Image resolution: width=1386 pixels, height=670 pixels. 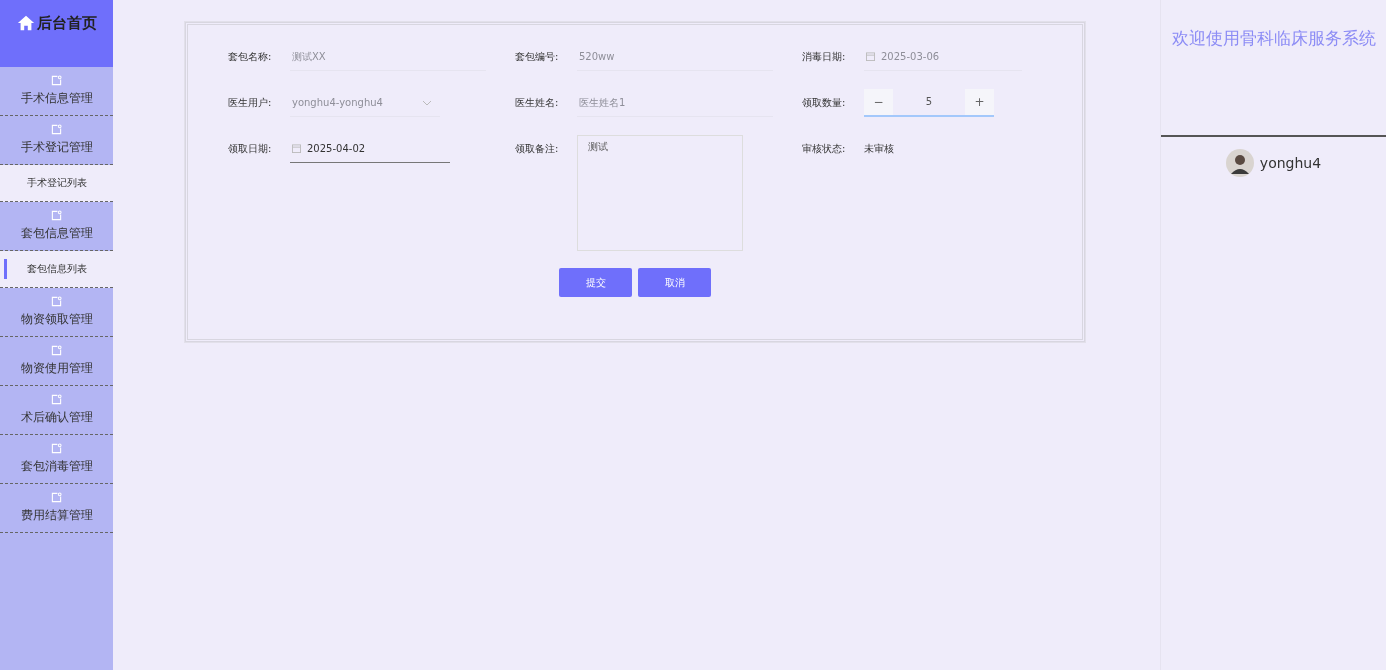 I want to click on menu-item: 费用结算管理, so click(x=56, y=508).